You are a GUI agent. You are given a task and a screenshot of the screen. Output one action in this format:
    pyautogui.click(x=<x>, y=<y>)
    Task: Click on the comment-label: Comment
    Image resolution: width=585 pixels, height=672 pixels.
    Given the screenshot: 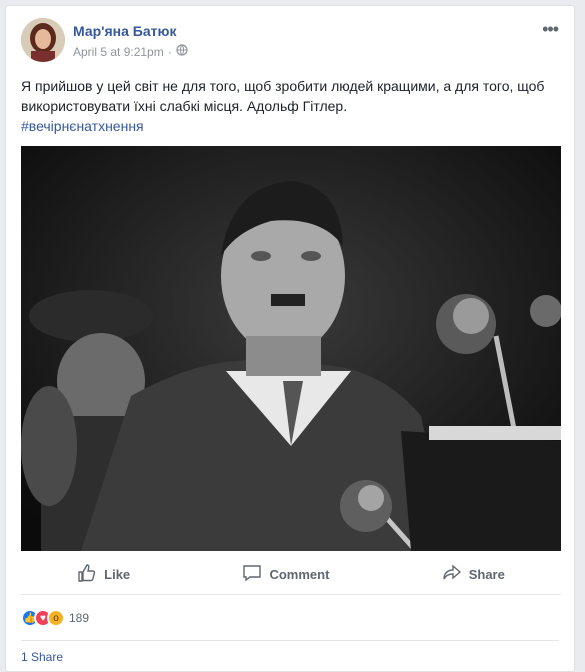 What is the action you would take?
    pyautogui.click(x=299, y=574)
    